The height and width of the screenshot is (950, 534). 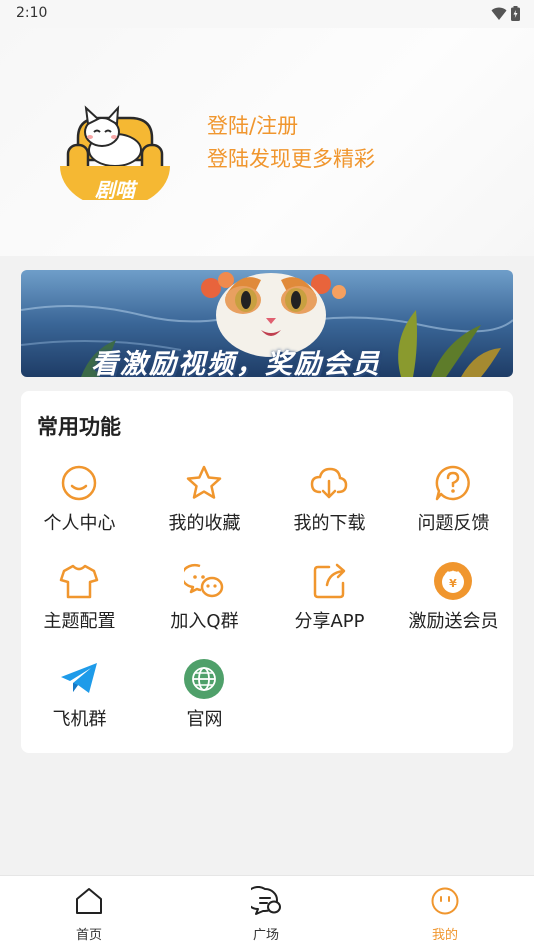 I want to click on personal-center-item: 个人中心, so click(x=79, y=503).